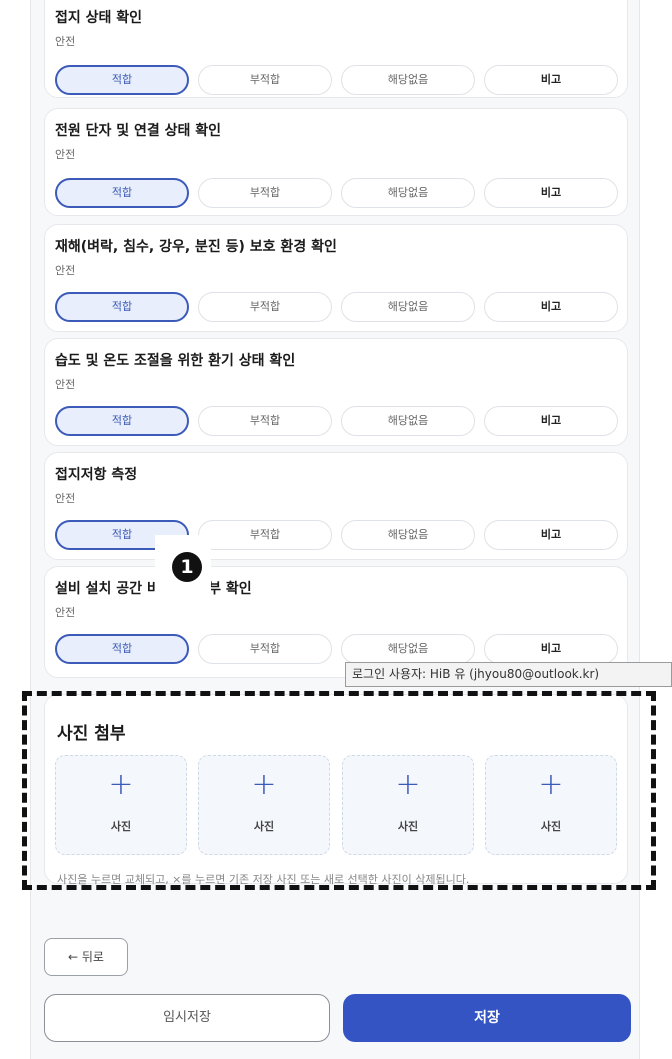 The height and width of the screenshot is (1059, 672). Describe the element at coordinates (336, 506) in the screenshot. I see `checklist-item: 접지저항 측정 안전 적합 부적합 해당없음 비고` at that location.